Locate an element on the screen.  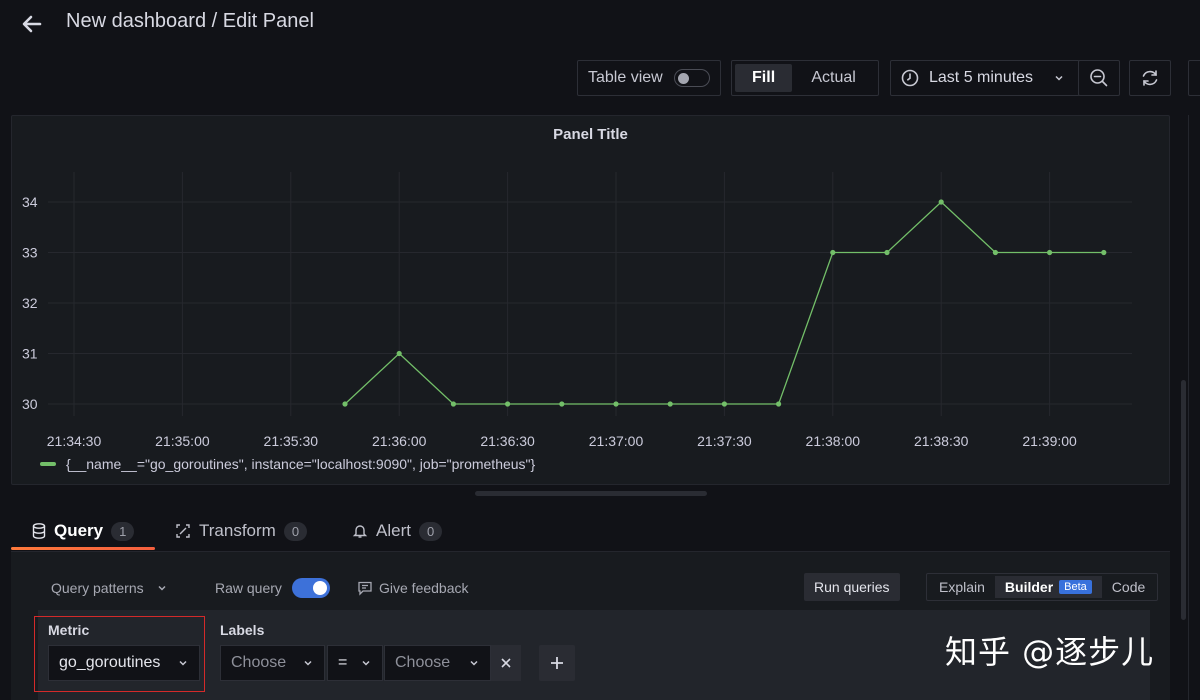
x-tick-label: 21:38:00 is located at coordinates (833, 441).